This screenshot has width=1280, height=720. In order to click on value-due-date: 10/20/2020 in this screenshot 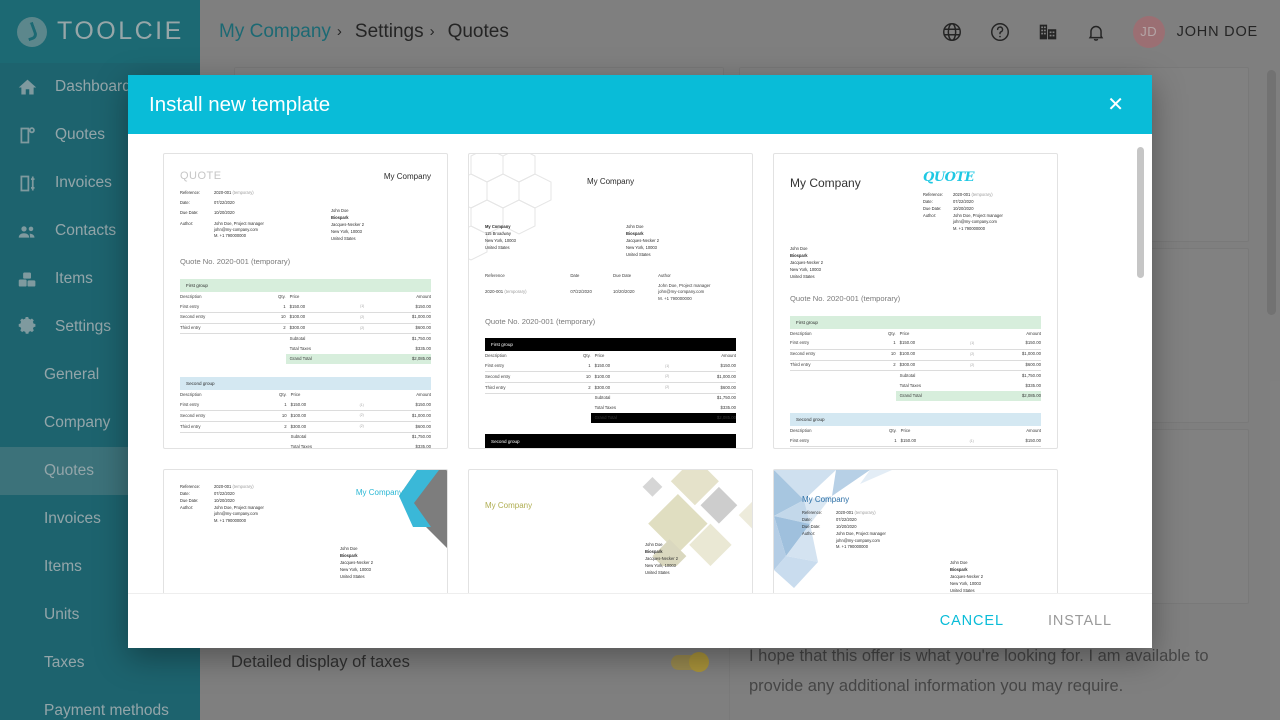, I will do `click(224, 213)`.